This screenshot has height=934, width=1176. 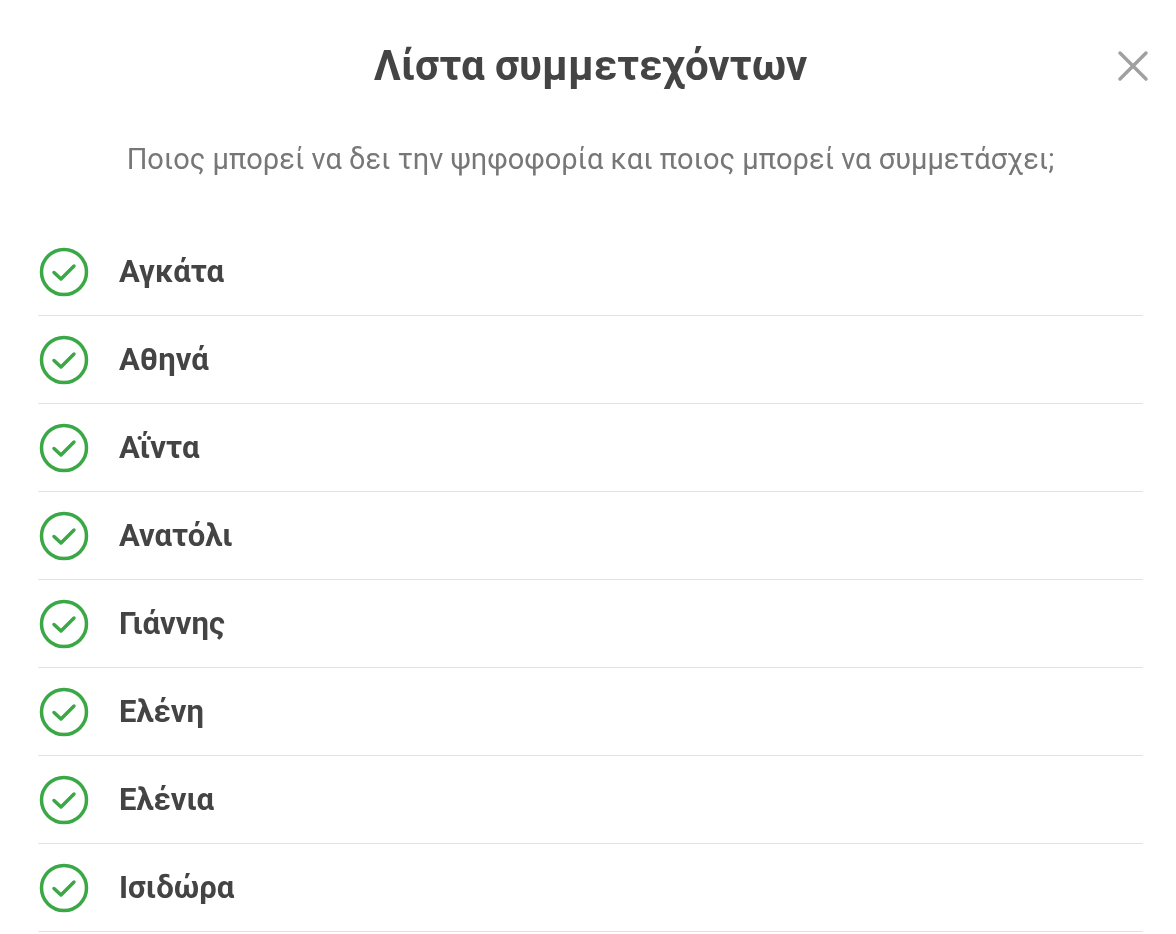 I want to click on participant-name: Ελένια, so click(x=167, y=799).